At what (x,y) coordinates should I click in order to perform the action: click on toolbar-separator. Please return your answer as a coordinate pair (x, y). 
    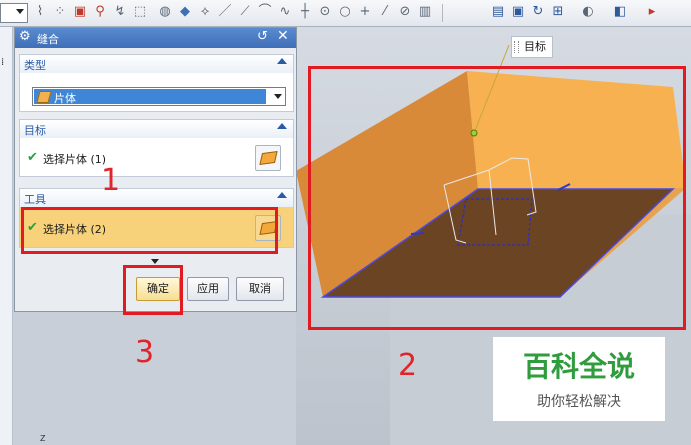
    Looking at the image, I should click on (442, 13).